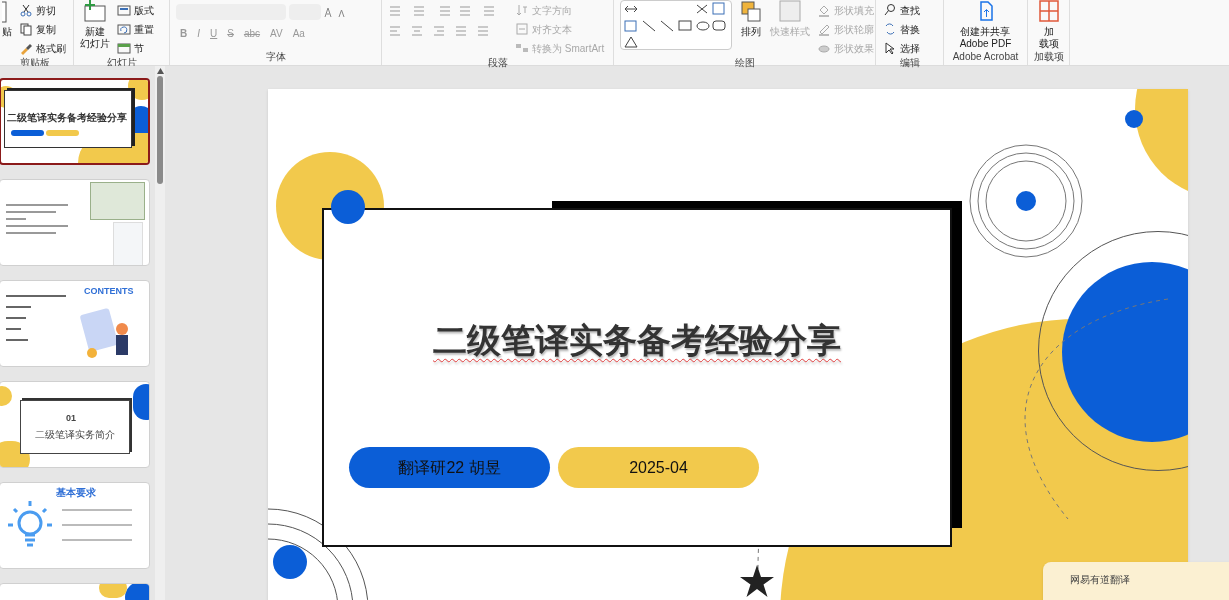 The width and height of the screenshot is (1229, 600). What do you see at coordinates (135, 29) in the screenshot?
I see `ribbon-button: 重置` at bounding box center [135, 29].